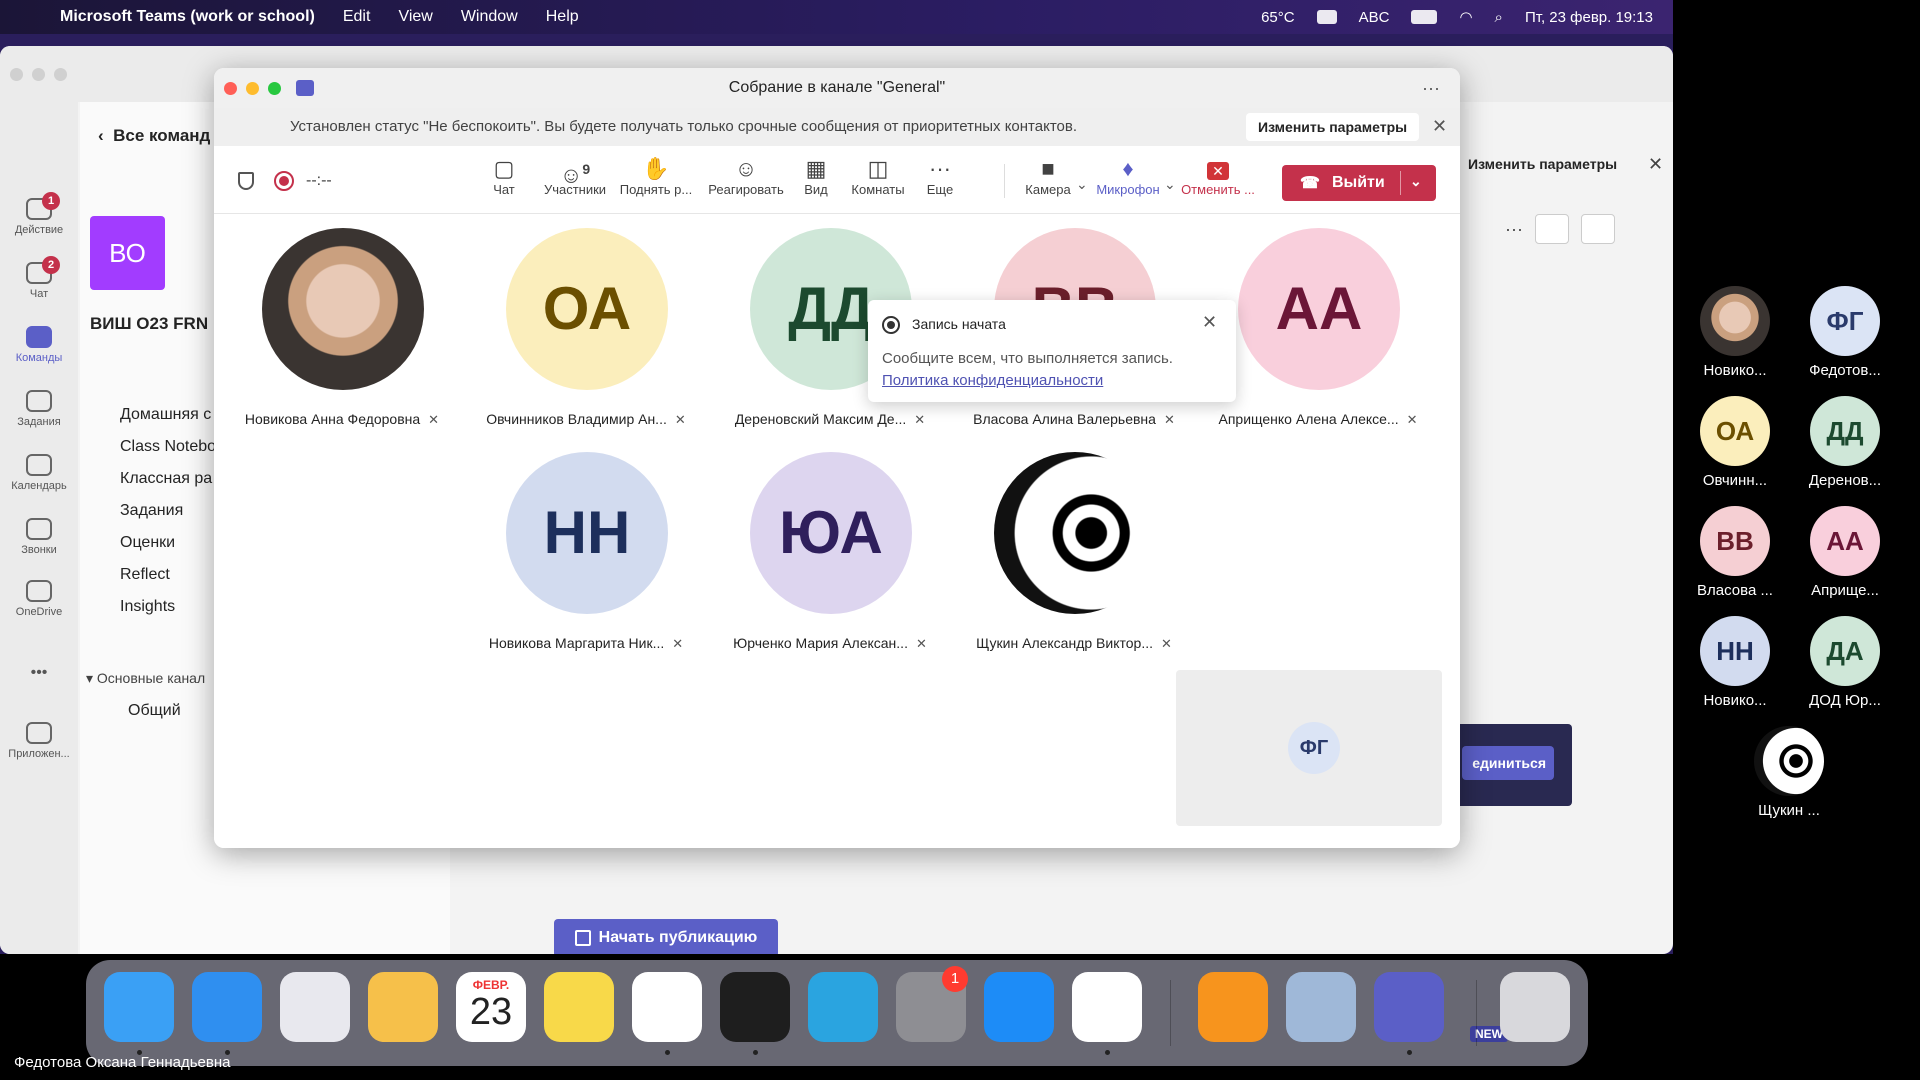 This screenshot has width=1920, height=1080. I want to click on vscode-icon, so click(1107, 1007).